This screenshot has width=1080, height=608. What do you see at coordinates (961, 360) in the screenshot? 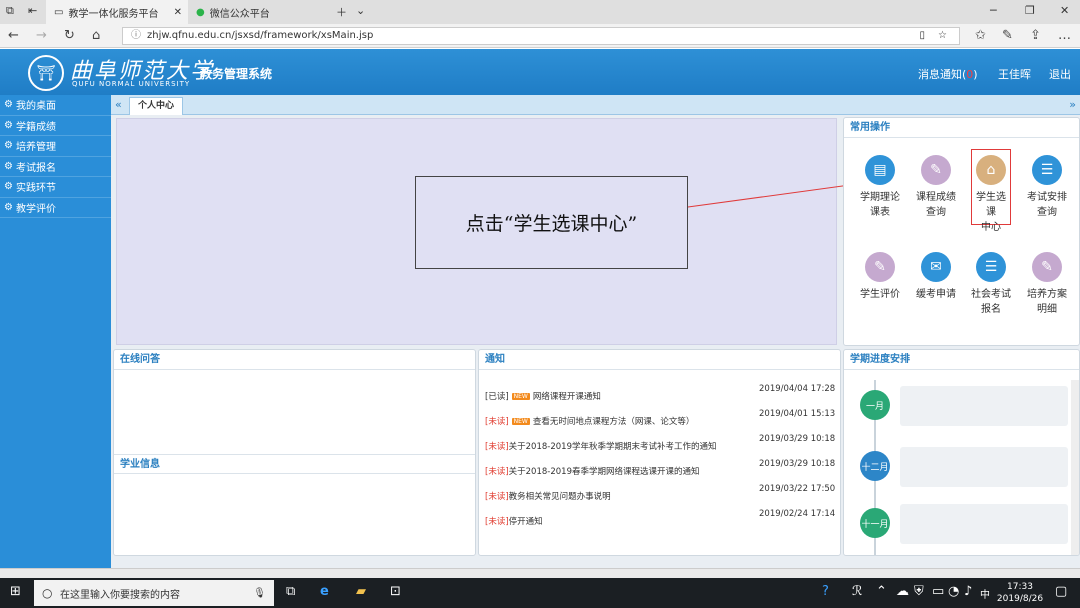
I see `schedule-title: 学期进度安排` at bounding box center [961, 360].